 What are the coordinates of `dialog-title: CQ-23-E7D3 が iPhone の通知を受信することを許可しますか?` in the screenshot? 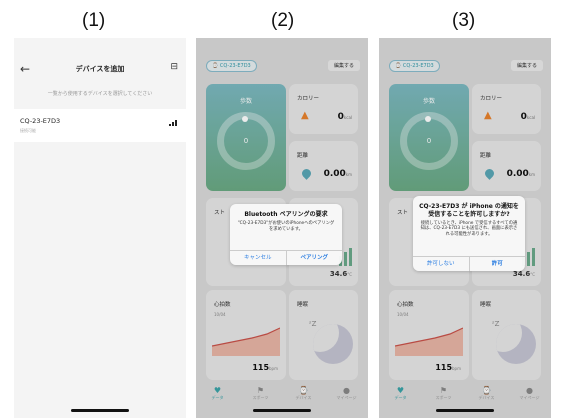 It's located at (469, 210).